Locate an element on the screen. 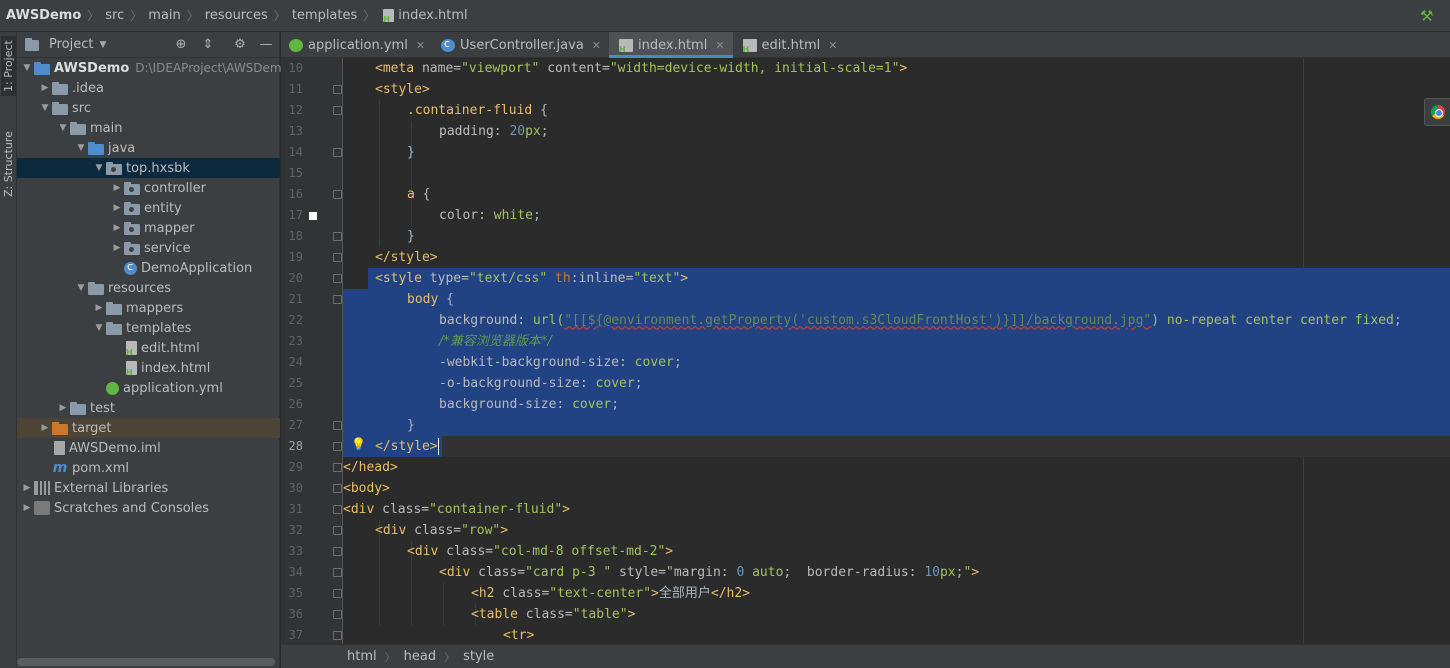  code-line: background-size: cover; is located at coordinates (896, 404).